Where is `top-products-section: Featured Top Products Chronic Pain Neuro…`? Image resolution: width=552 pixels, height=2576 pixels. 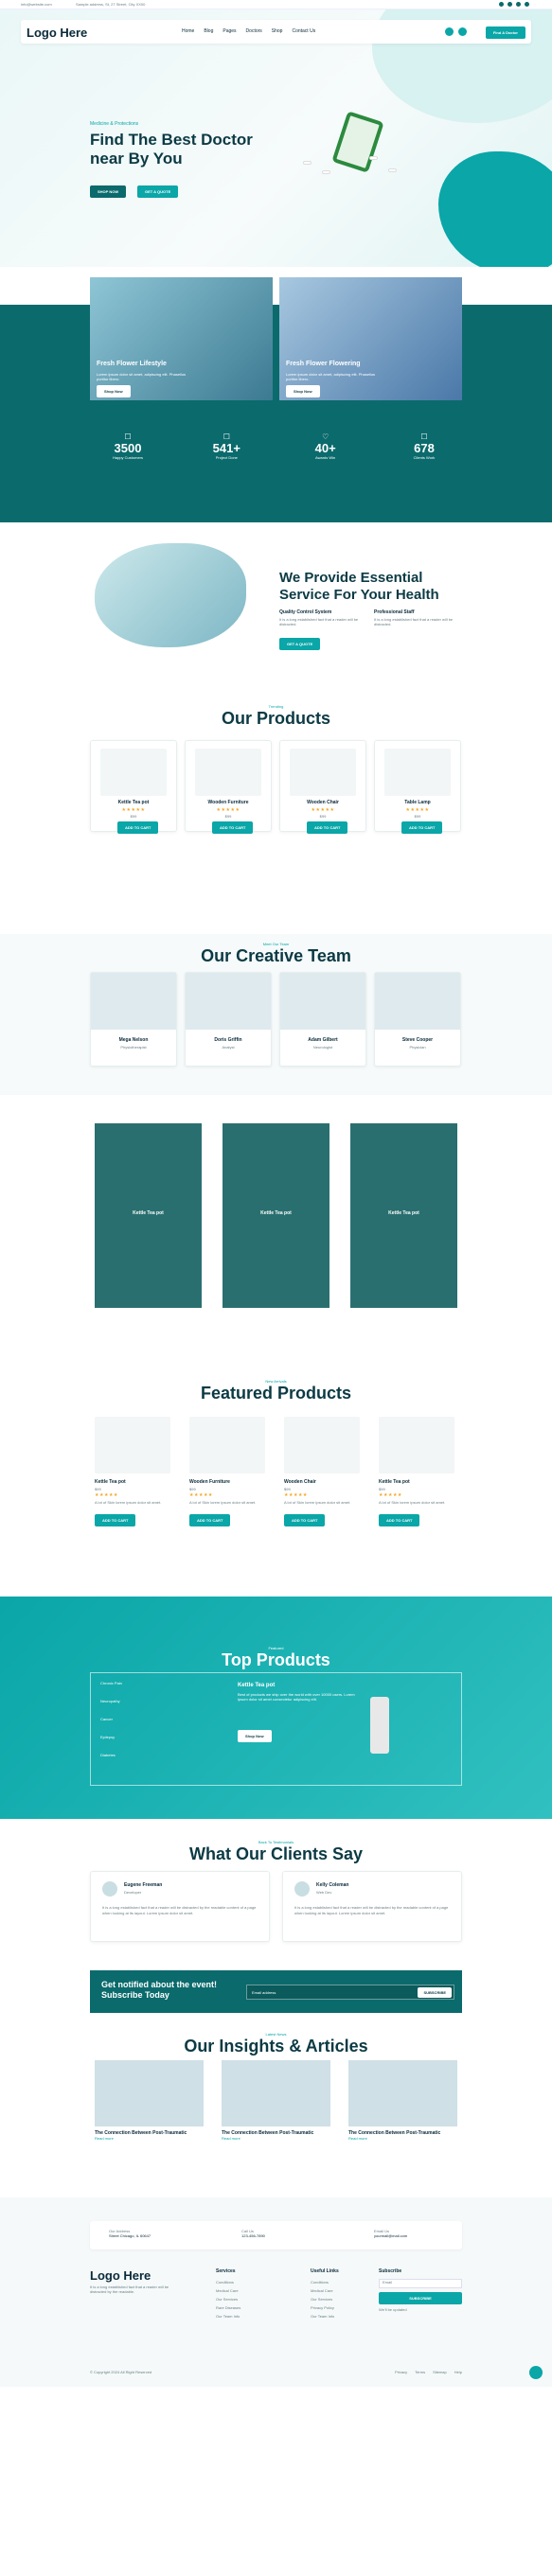
top-products-section: Featured Top Products Chronic Pain Neuro… is located at coordinates (276, 1708).